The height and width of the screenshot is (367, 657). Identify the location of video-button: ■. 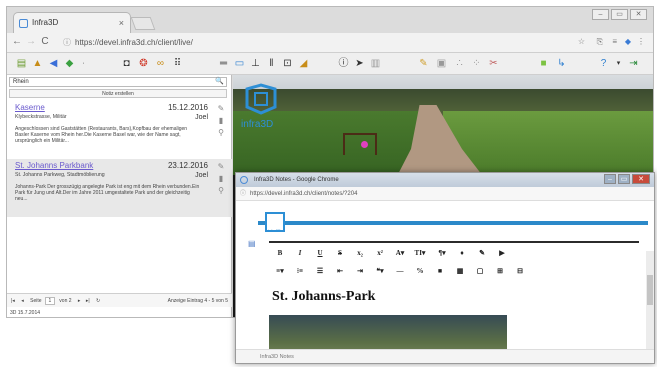
(440, 271).